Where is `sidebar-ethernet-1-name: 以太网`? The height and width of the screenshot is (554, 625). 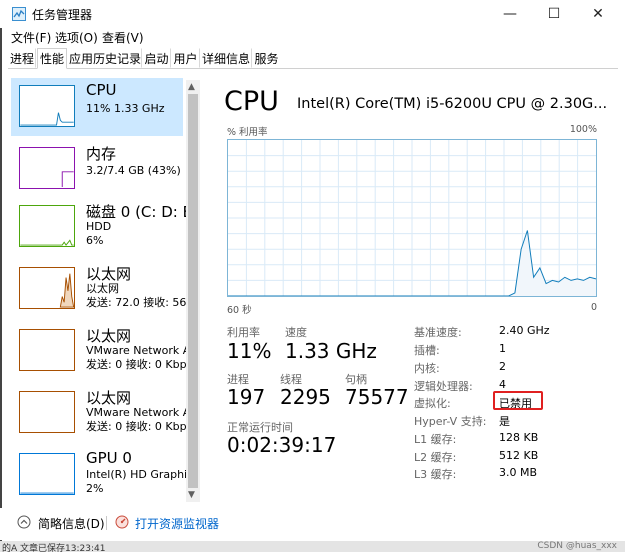 sidebar-ethernet-1-name: 以太网 is located at coordinates (109, 274).